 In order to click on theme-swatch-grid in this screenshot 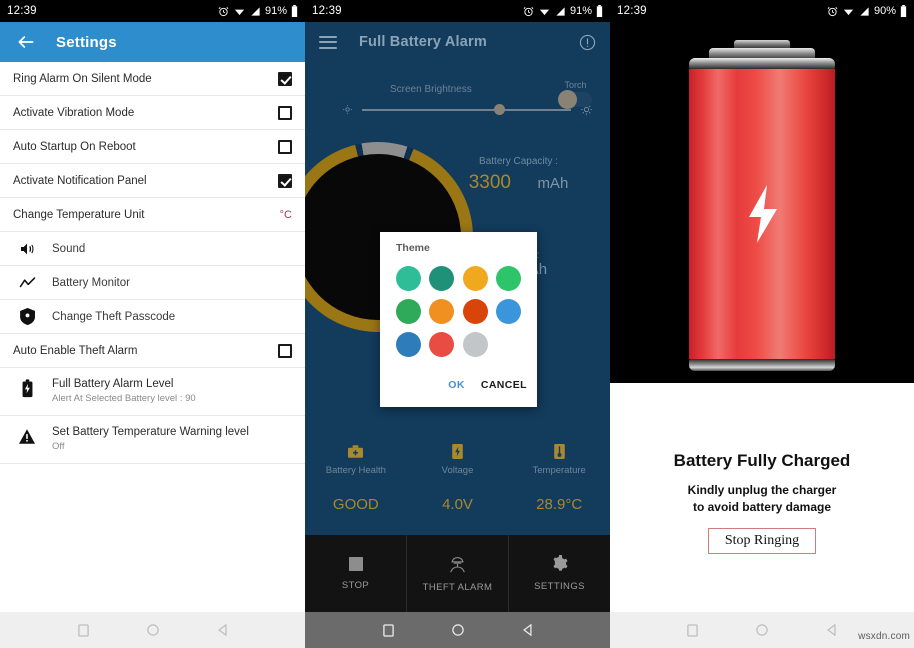, I will do `click(458, 305)`.